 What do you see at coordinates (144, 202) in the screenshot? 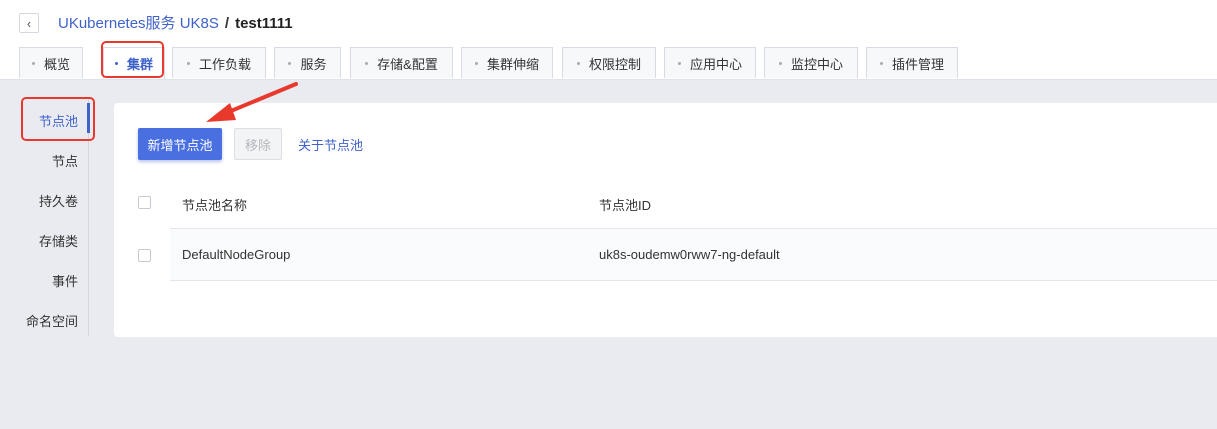
I see `select-all-checkbox` at bounding box center [144, 202].